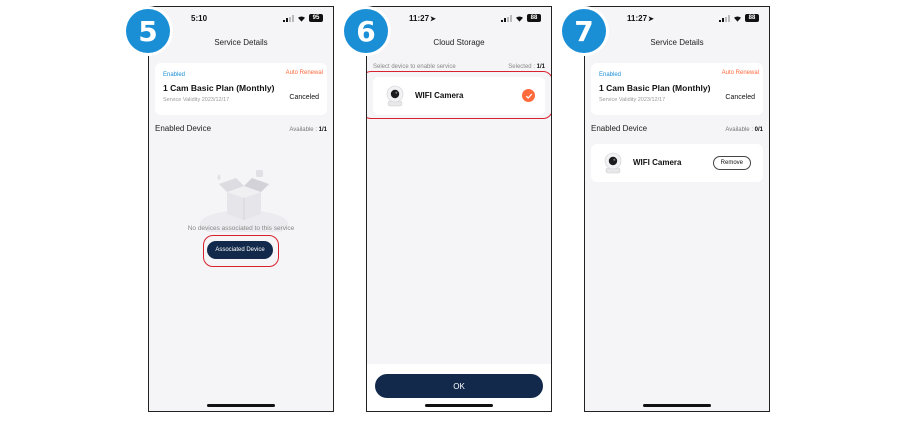  I want to click on empty-state-text: No devices associated to this service, so click(241, 228).